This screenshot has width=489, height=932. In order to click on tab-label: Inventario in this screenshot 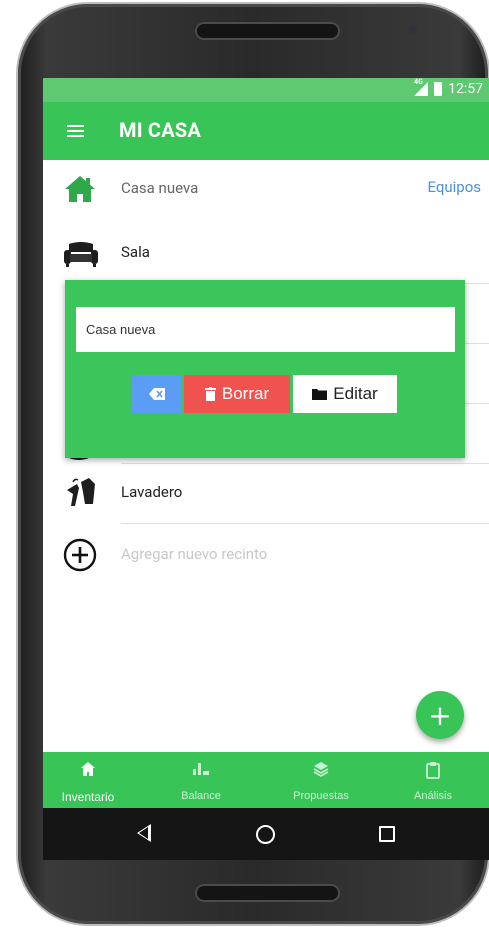, I will do `click(88, 797)`.